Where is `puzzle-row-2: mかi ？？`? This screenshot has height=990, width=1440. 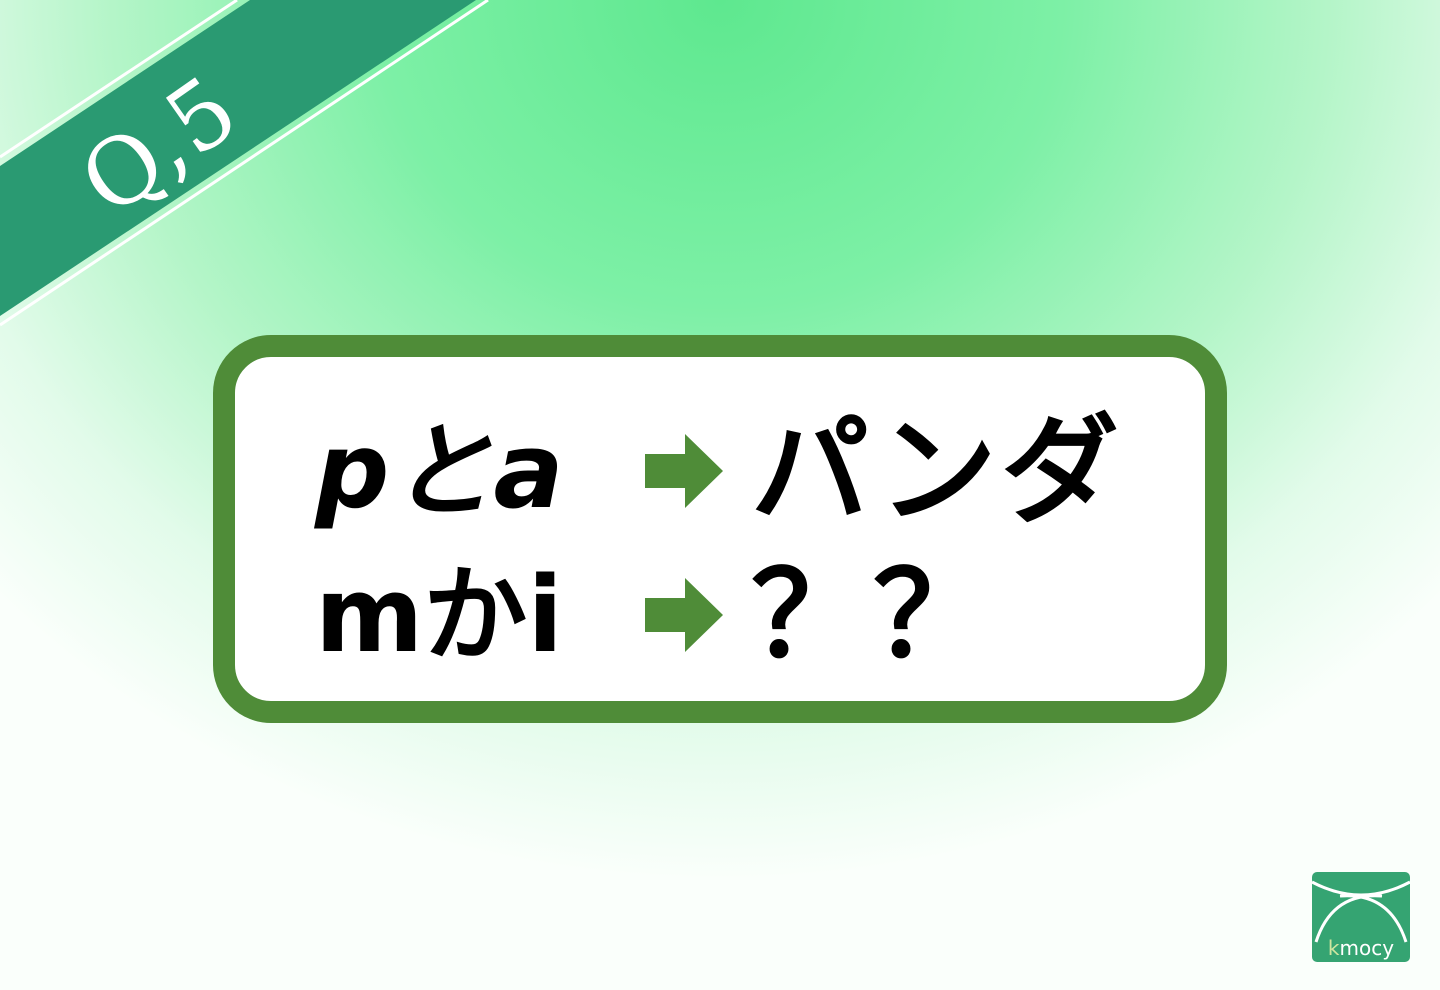 puzzle-row-2: mかi ？？ is located at coordinates (655, 615).